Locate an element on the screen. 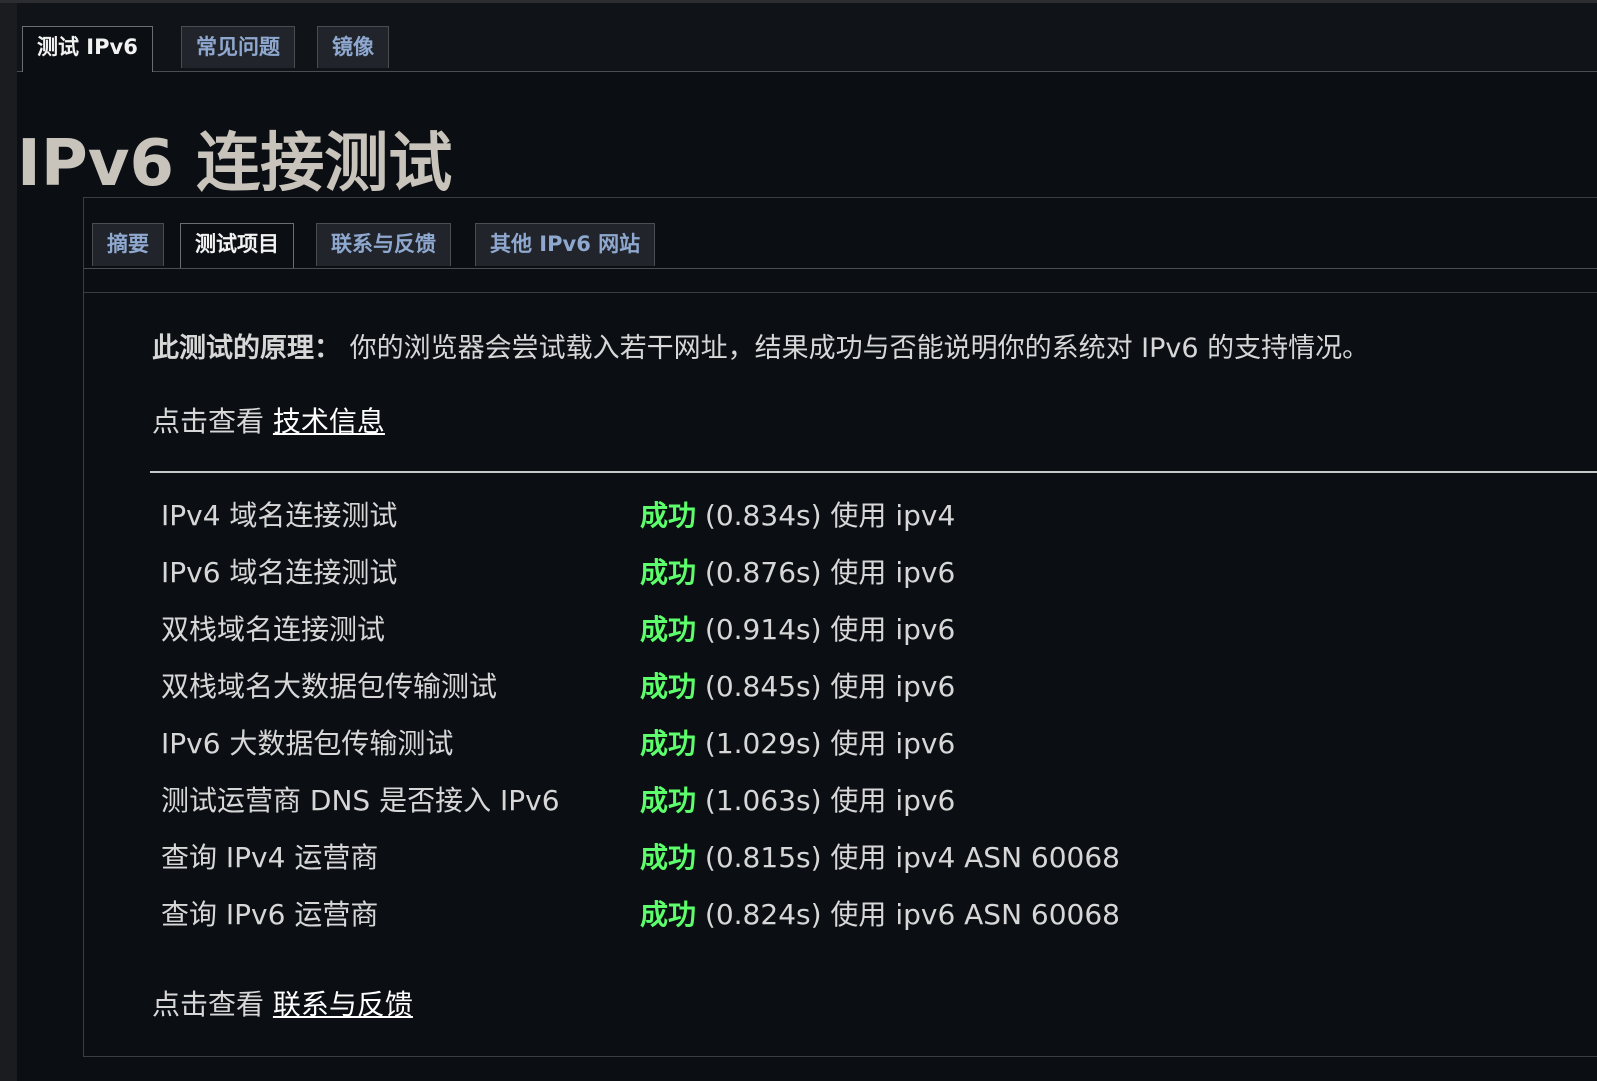 The image size is (1597, 1081). test-result: 成功 (1.063s) 使用 ipv6 is located at coordinates (797, 799).